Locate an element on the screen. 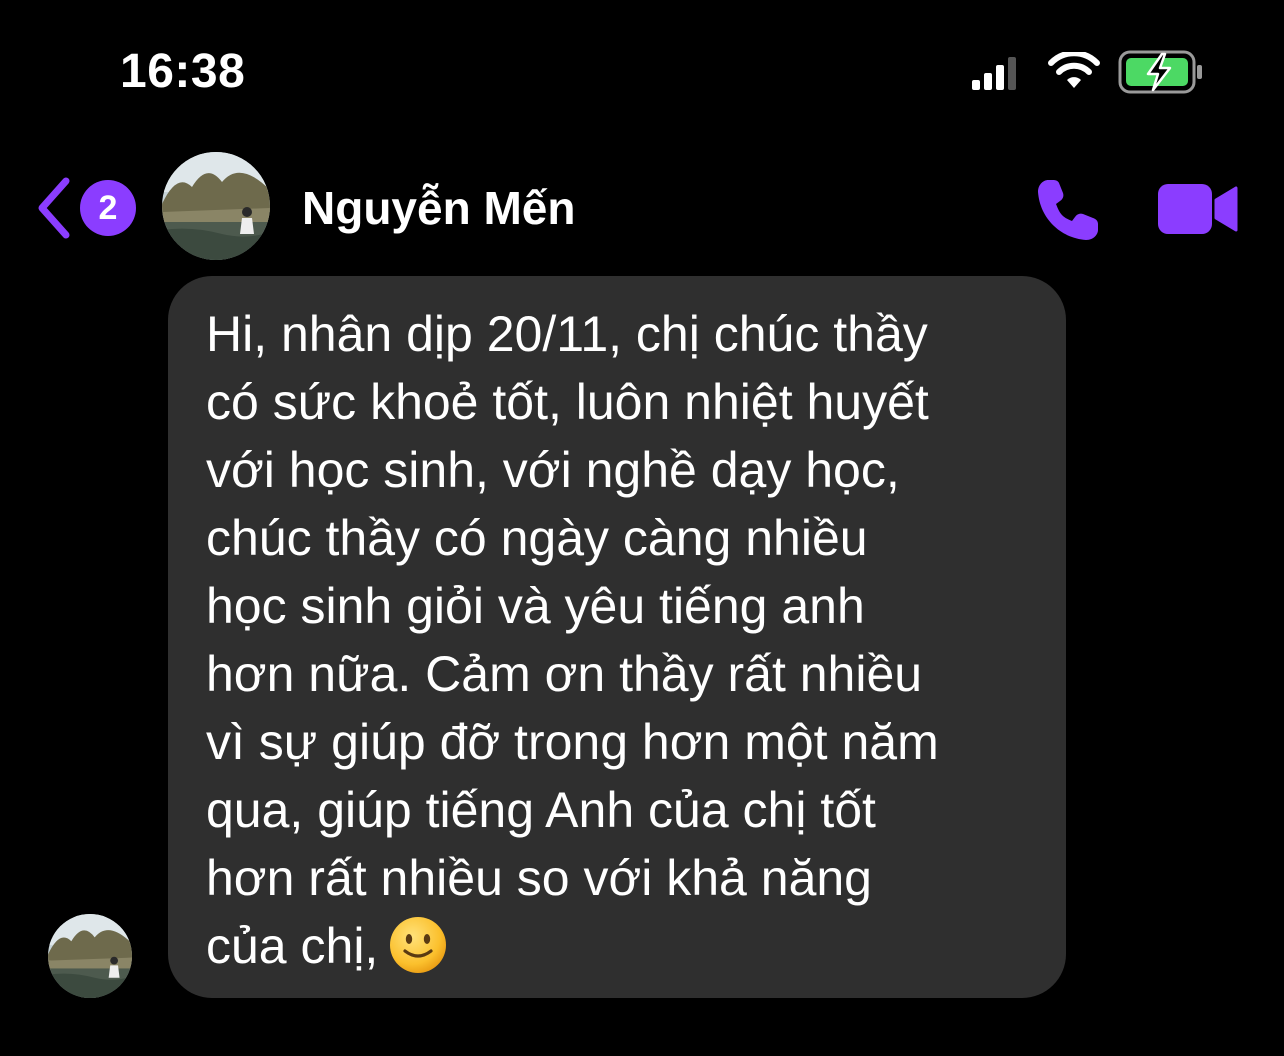 Image resolution: width=1284 pixels, height=1056 pixels. phone-icon is located at coordinates (1069, 210).